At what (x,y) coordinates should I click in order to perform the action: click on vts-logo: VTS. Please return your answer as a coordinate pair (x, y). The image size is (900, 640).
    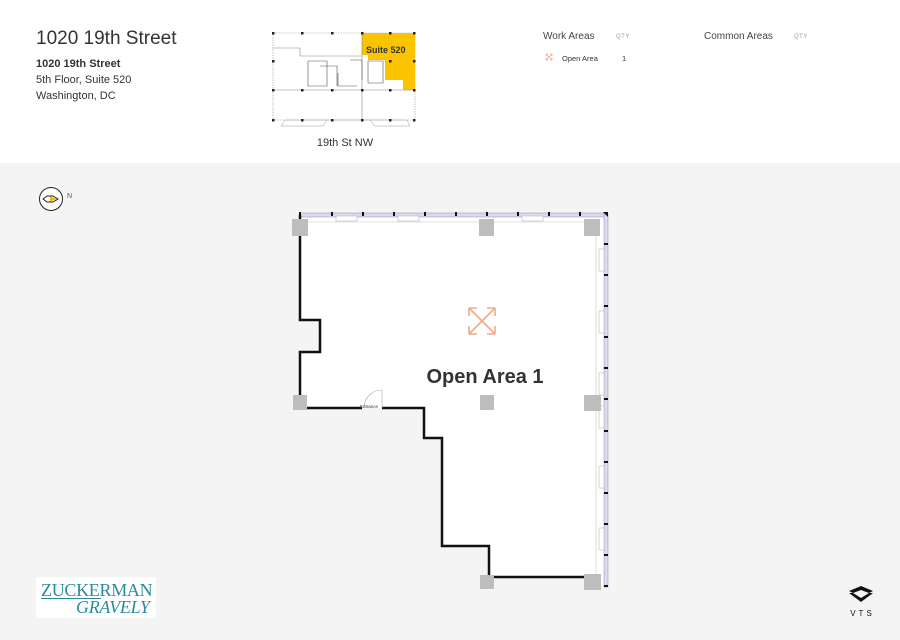
    Looking at the image, I should click on (861, 601).